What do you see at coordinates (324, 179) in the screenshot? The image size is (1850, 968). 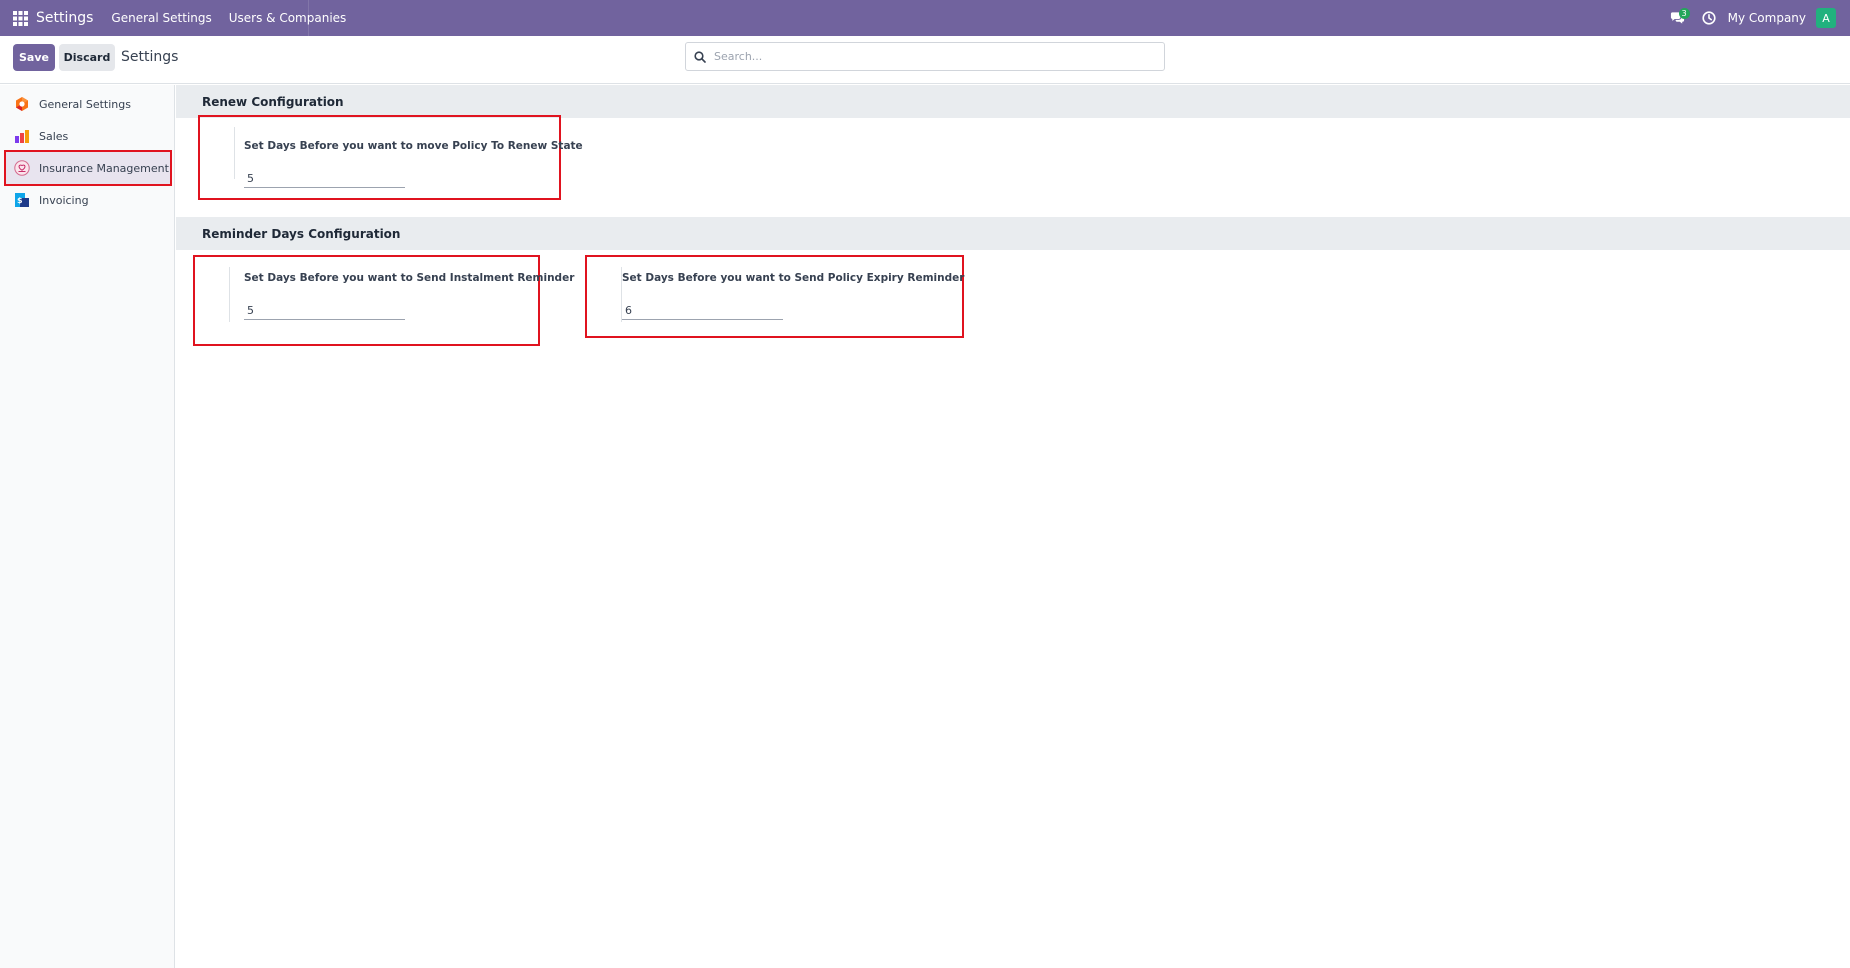 I see `renew-days-input` at bounding box center [324, 179].